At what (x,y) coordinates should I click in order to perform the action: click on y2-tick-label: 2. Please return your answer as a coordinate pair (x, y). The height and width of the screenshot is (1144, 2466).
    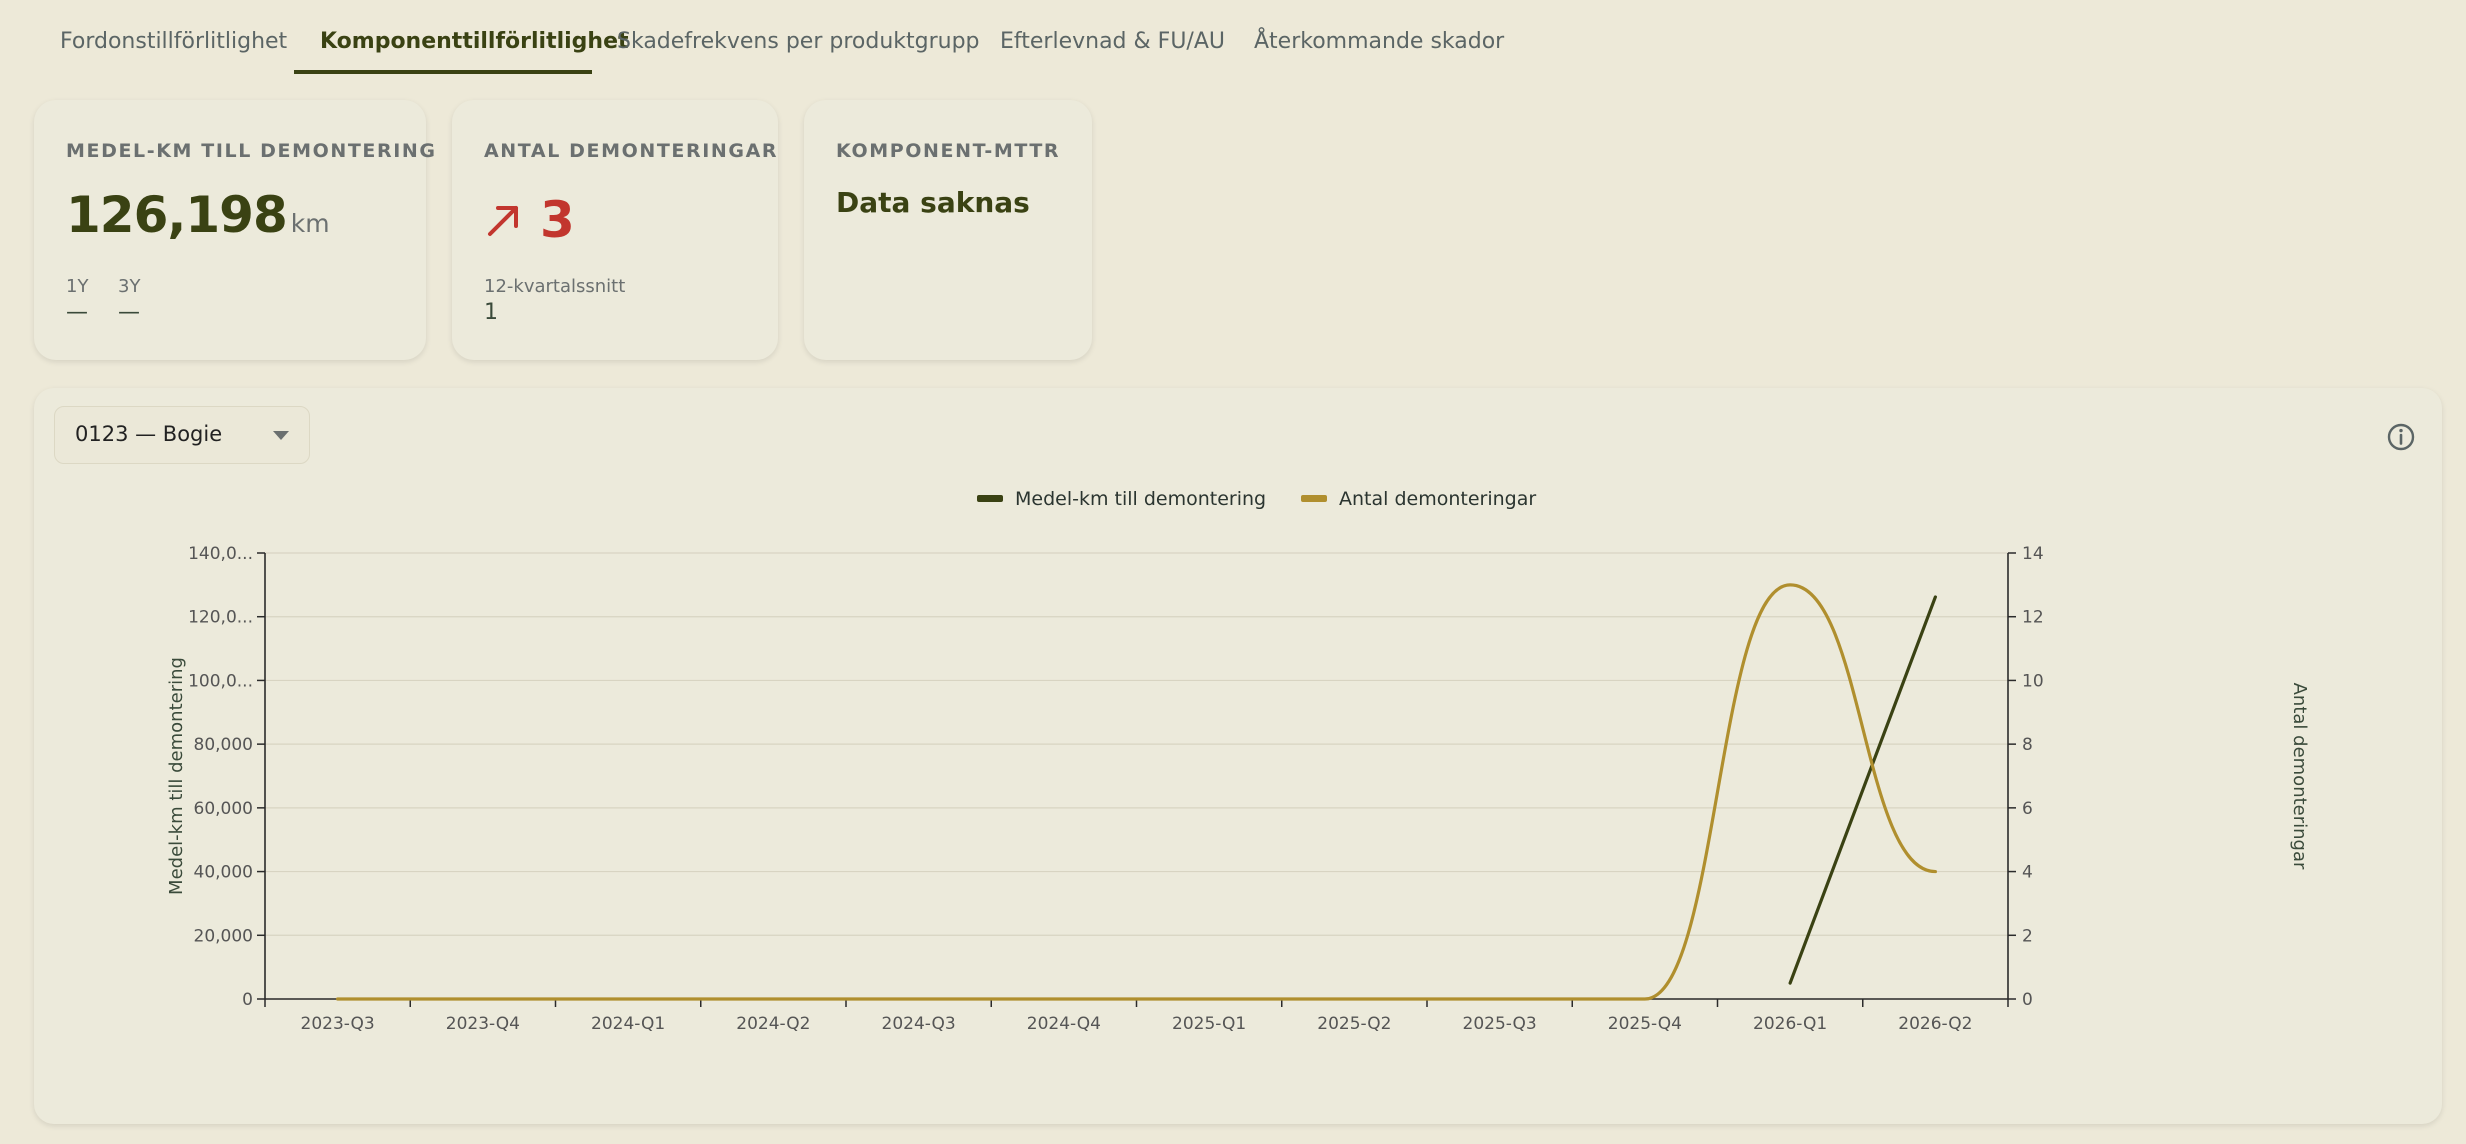
    Looking at the image, I should click on (2027, 936).